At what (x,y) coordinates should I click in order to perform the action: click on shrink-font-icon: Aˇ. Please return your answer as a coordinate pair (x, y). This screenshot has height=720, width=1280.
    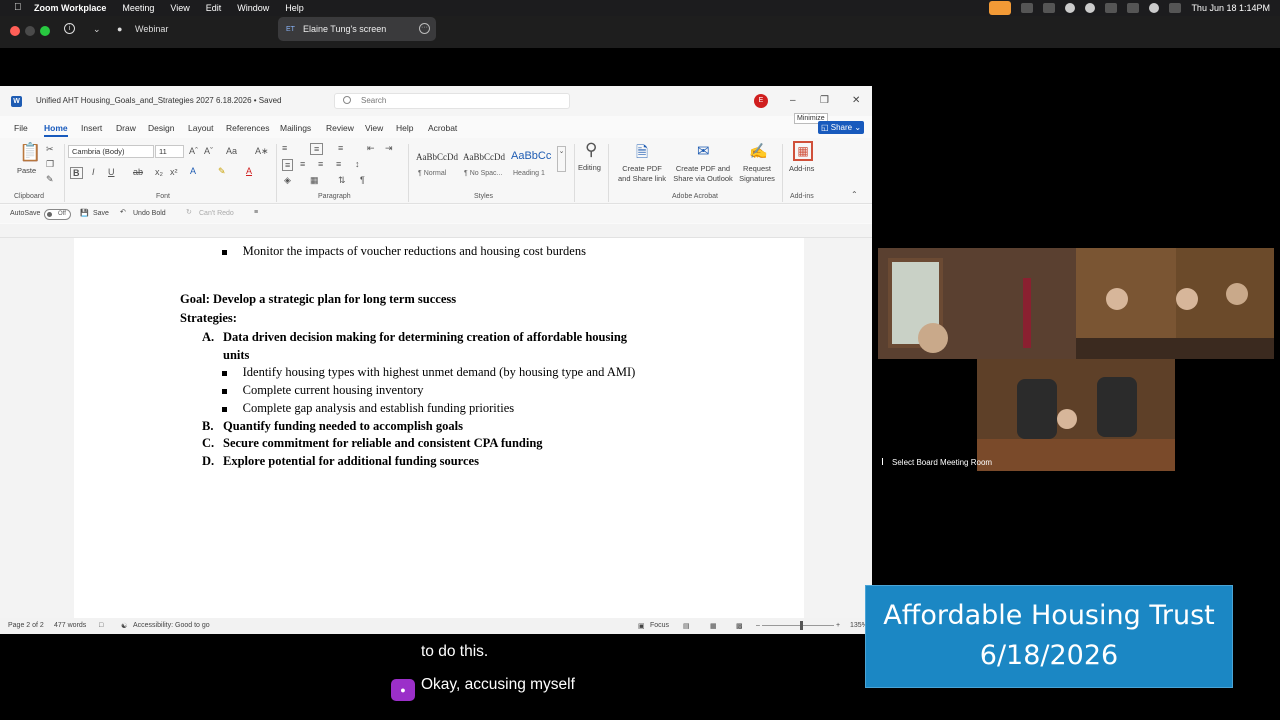
    Looking at the image, I should click on (208, 151).